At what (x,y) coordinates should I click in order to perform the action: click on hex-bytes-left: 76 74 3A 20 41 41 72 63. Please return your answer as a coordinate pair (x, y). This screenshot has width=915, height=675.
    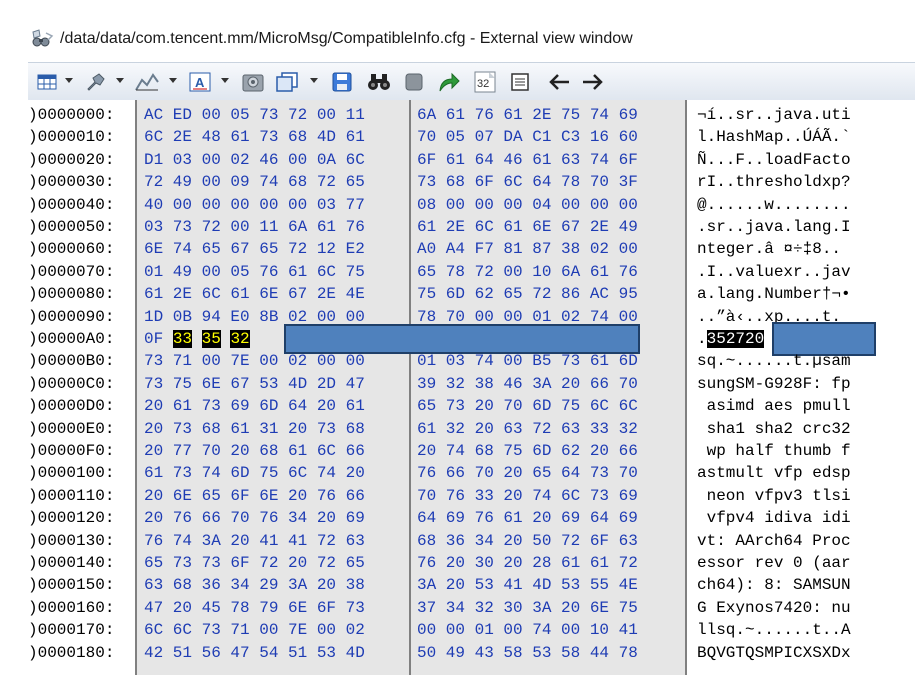
    Looking at the image, I should click on (254, 541).